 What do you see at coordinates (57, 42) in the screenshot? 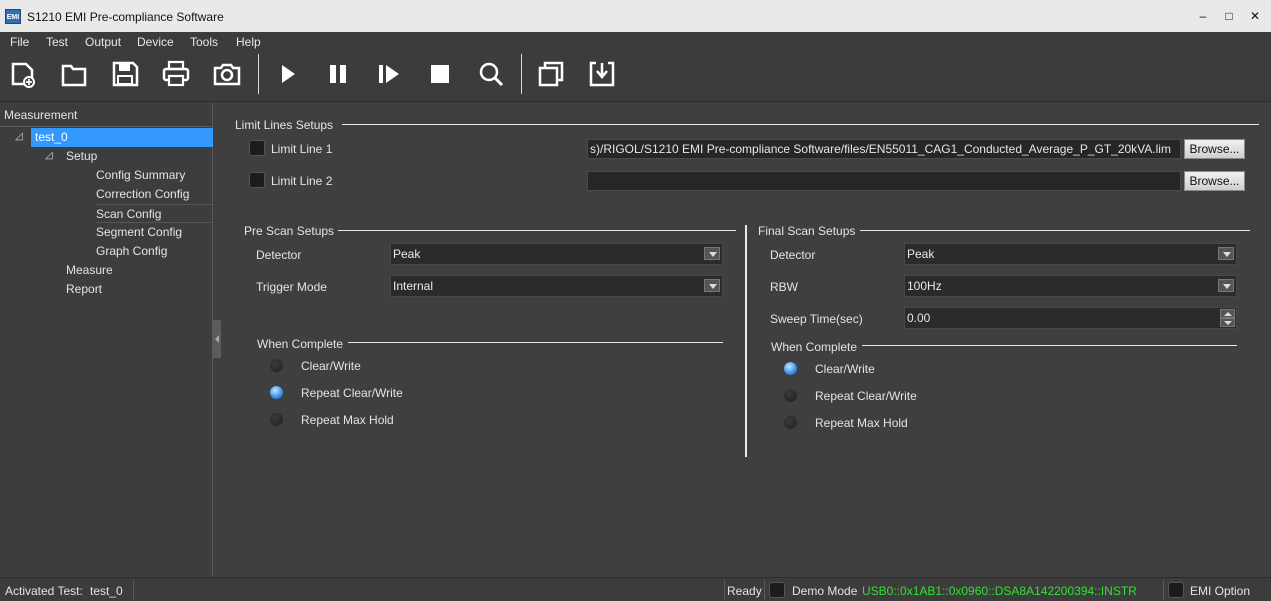
I see `menu-test: Test` at bounding box center [57, 42].